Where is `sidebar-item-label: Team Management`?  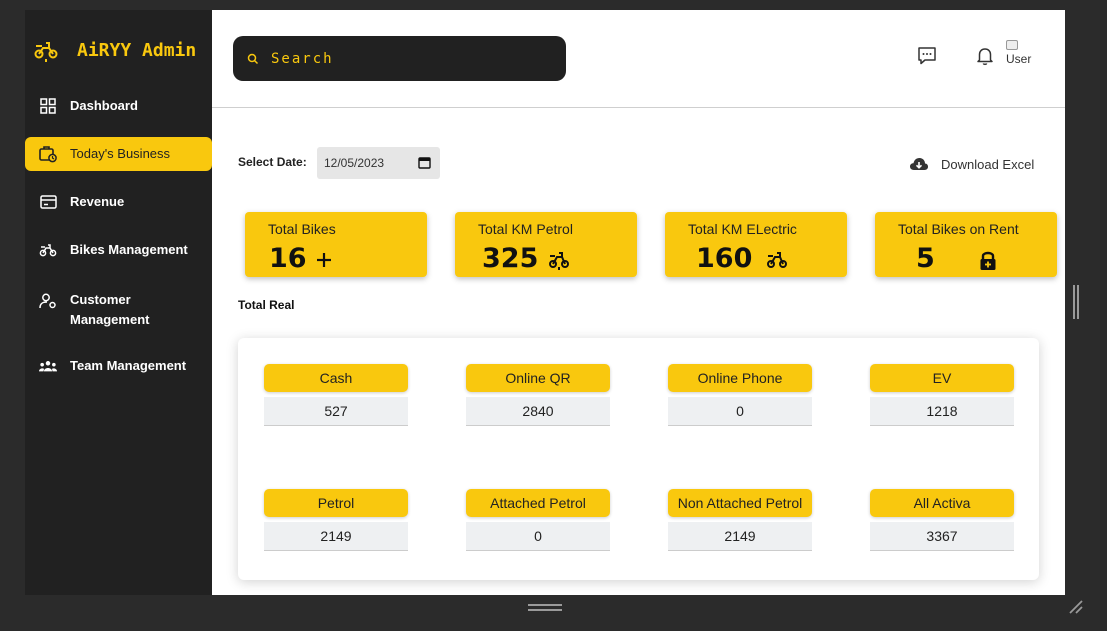
sidebar-item-label: Team Management is located at coordinates (128, 365).